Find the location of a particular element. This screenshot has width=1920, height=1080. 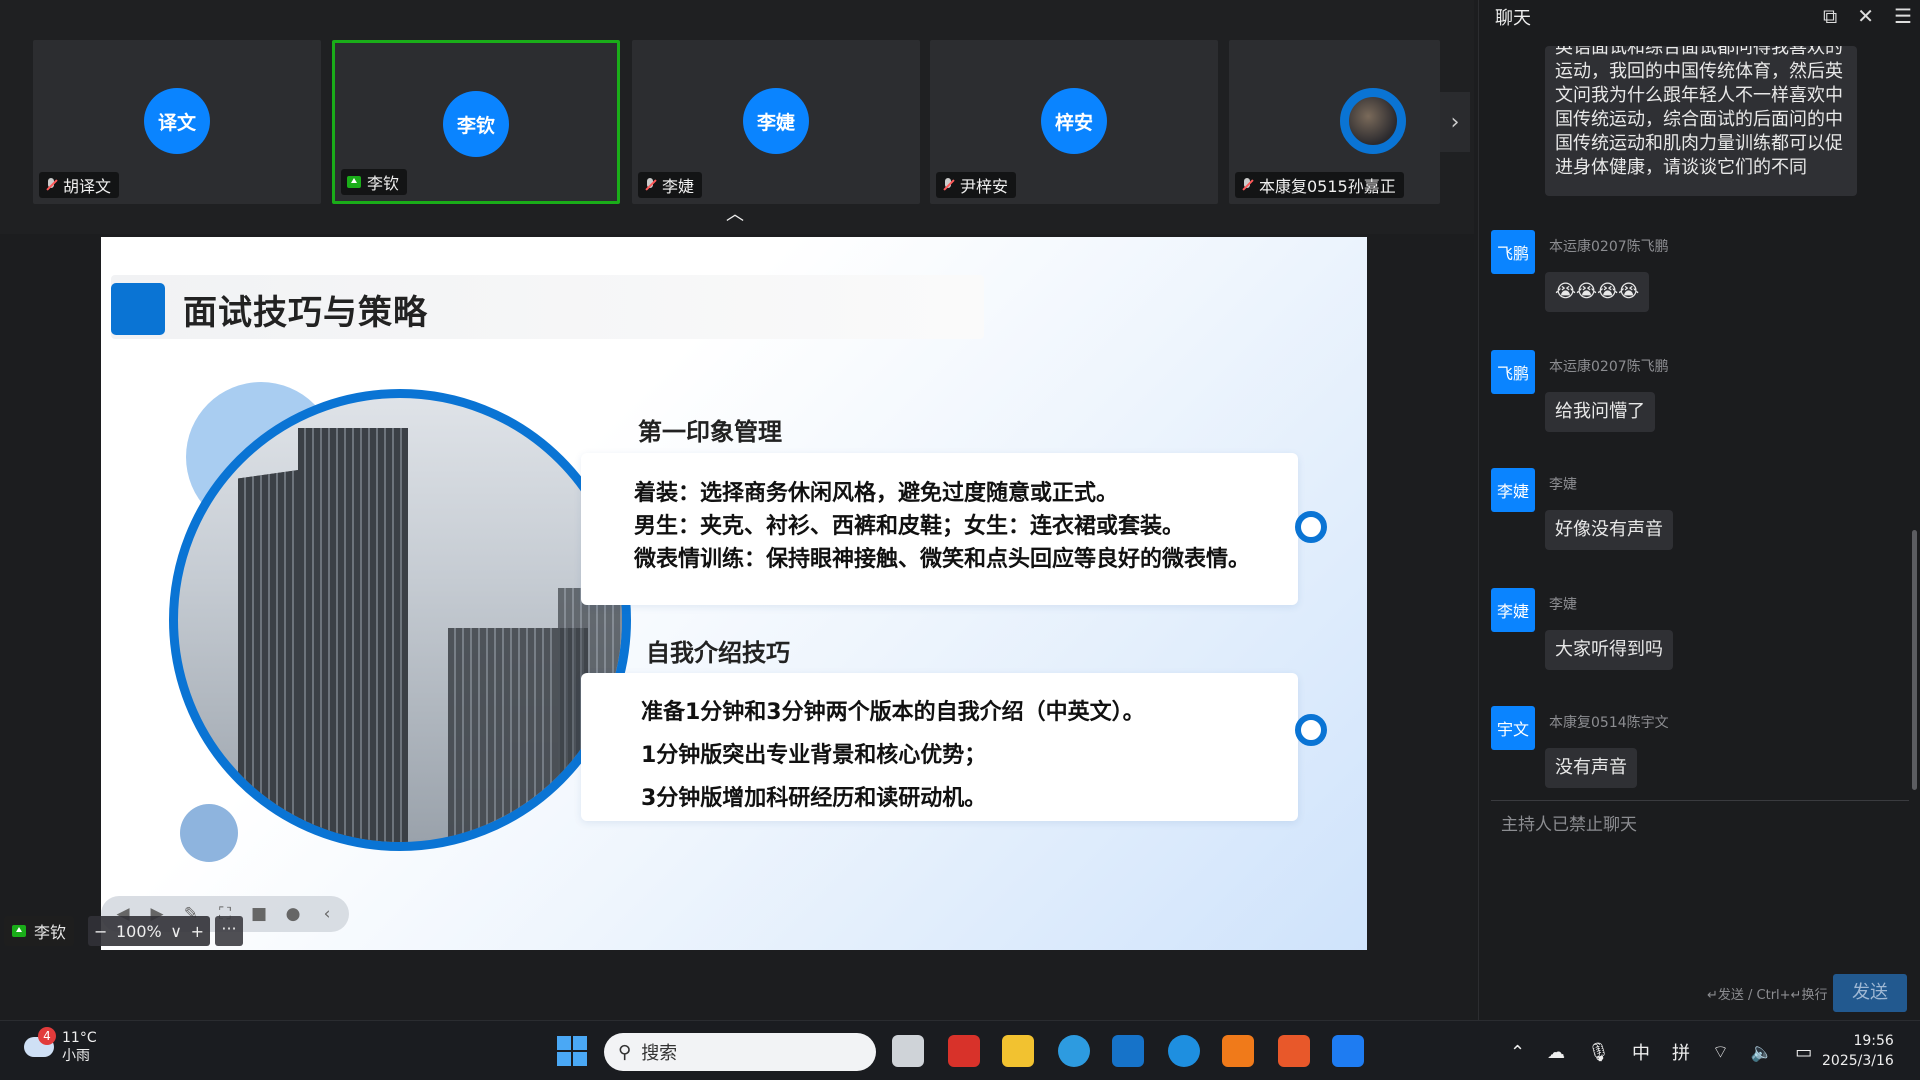

zoom-level: 100% is located at coordinates (139, 931).